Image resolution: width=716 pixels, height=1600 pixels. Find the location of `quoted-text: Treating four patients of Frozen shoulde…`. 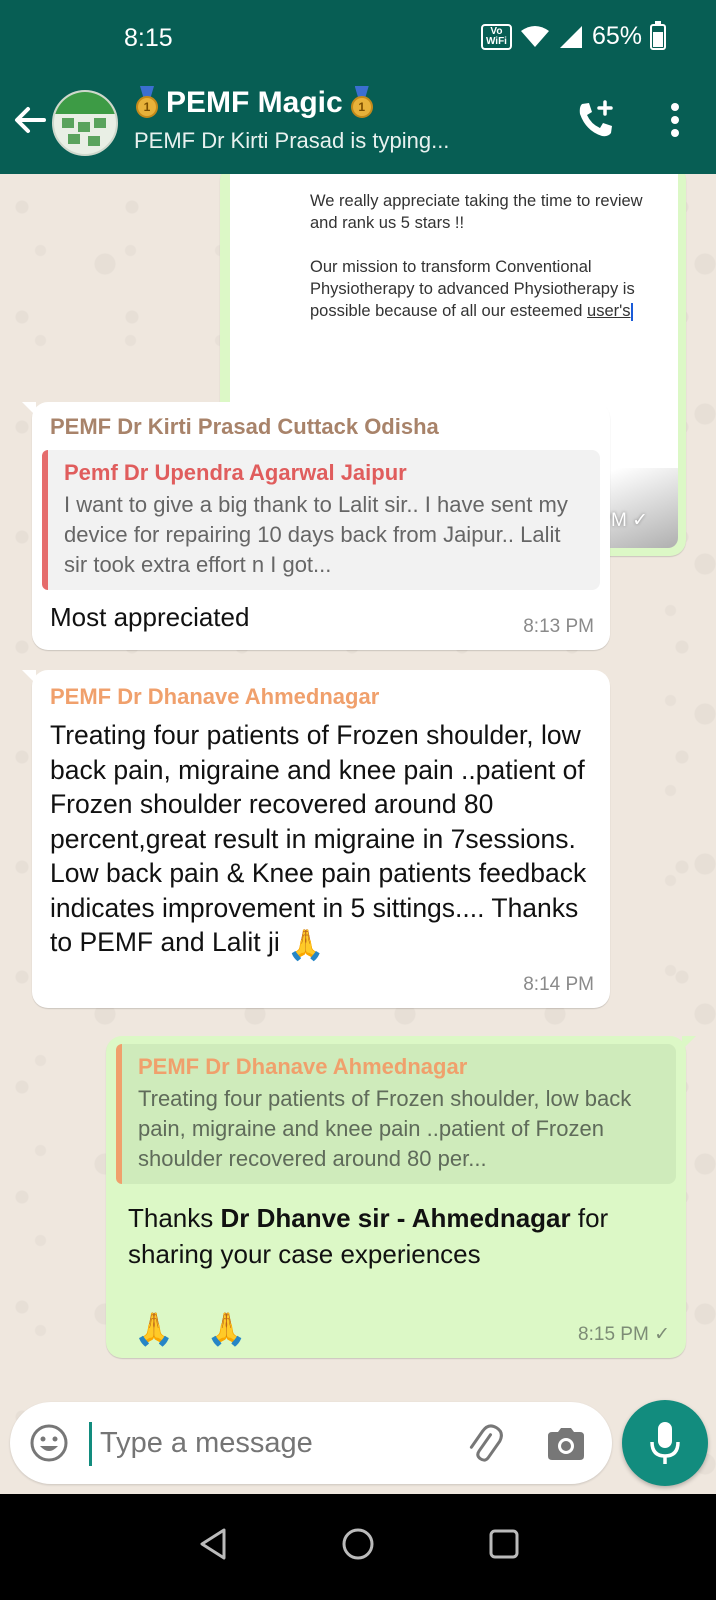

quoted-text: Treating four patients of Frozen shoulde… is located at coordinates (385, 1128).